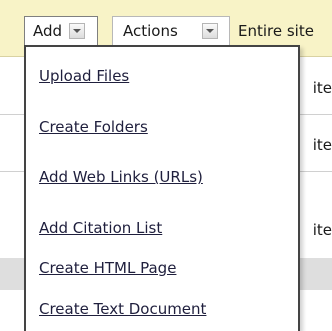 This screenshot has height=331, width=332. I want to click on menu-item-add-citation-list: Add Citation List, so click(100, 228).